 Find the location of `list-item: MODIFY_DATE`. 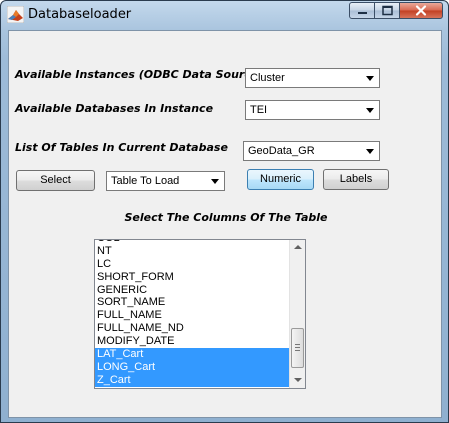

list-item: MODIFY_DATE is located at coordinates (192, 341).